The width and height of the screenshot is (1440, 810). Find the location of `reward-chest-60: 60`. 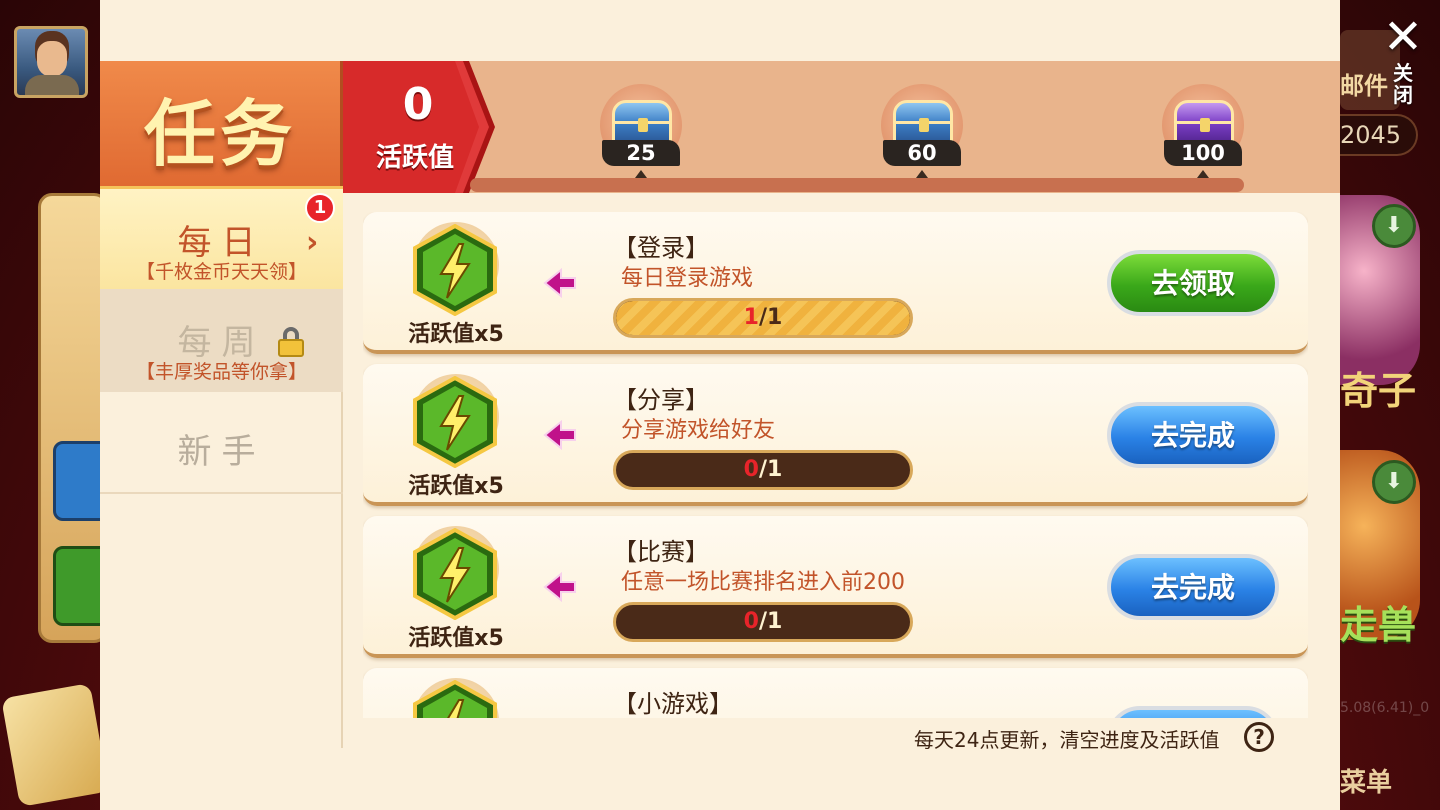

reward-chest-60: 60 is located at coordinates (920, 131).